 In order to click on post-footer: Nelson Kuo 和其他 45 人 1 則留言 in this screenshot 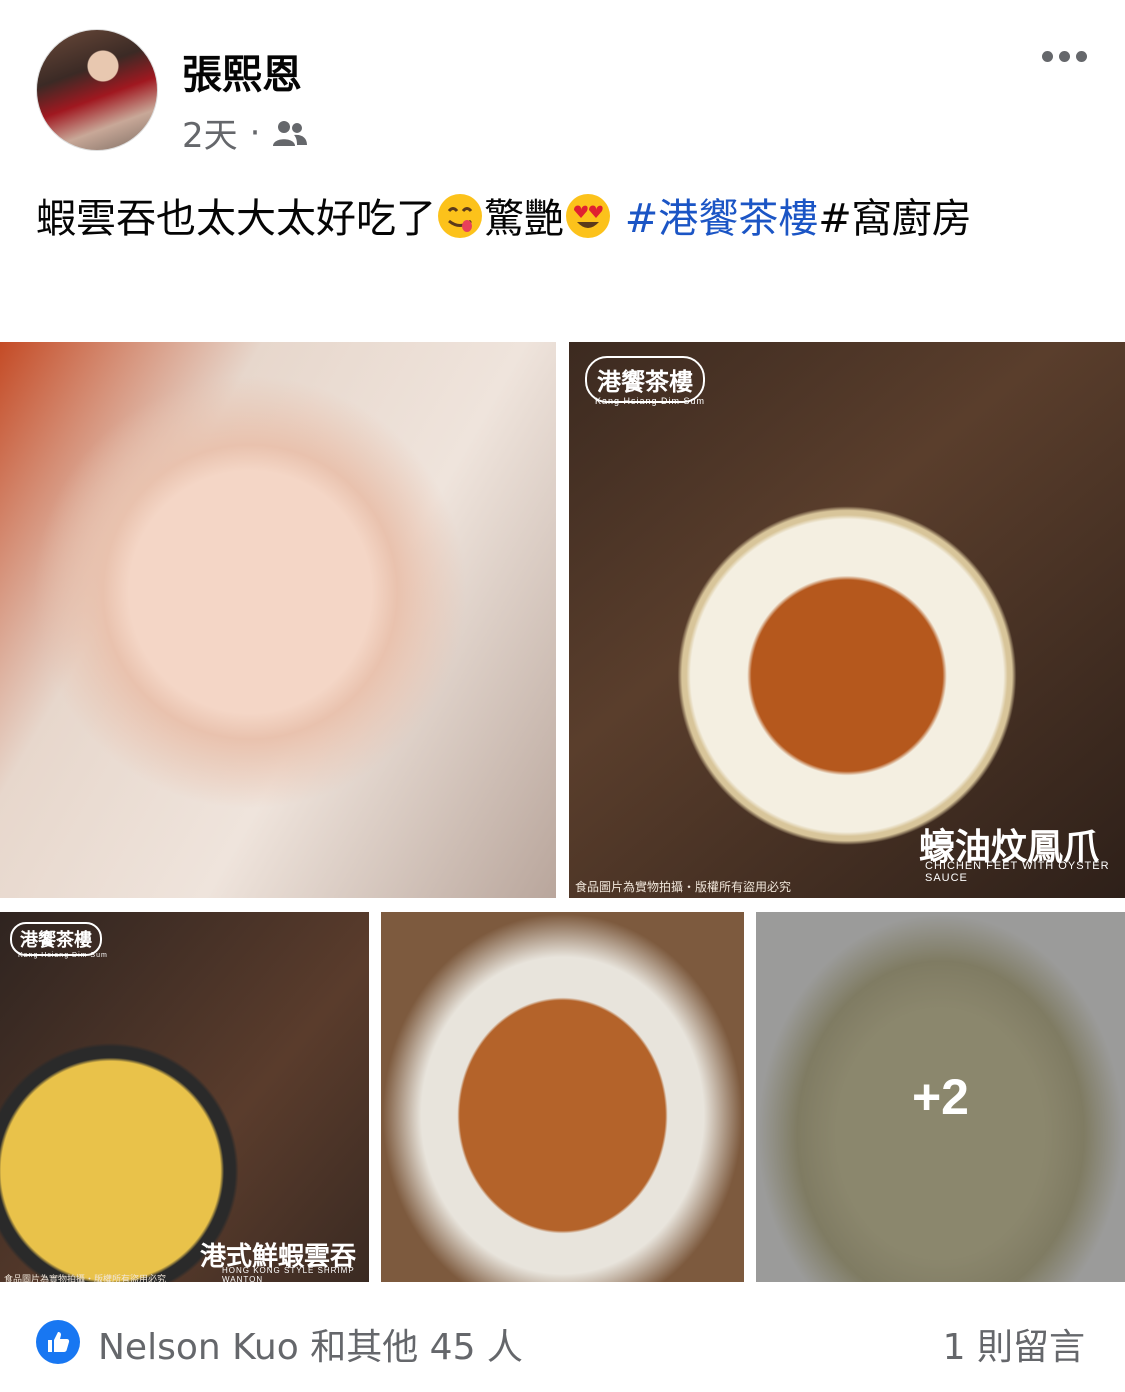, I will do `click(562, 1344)`.